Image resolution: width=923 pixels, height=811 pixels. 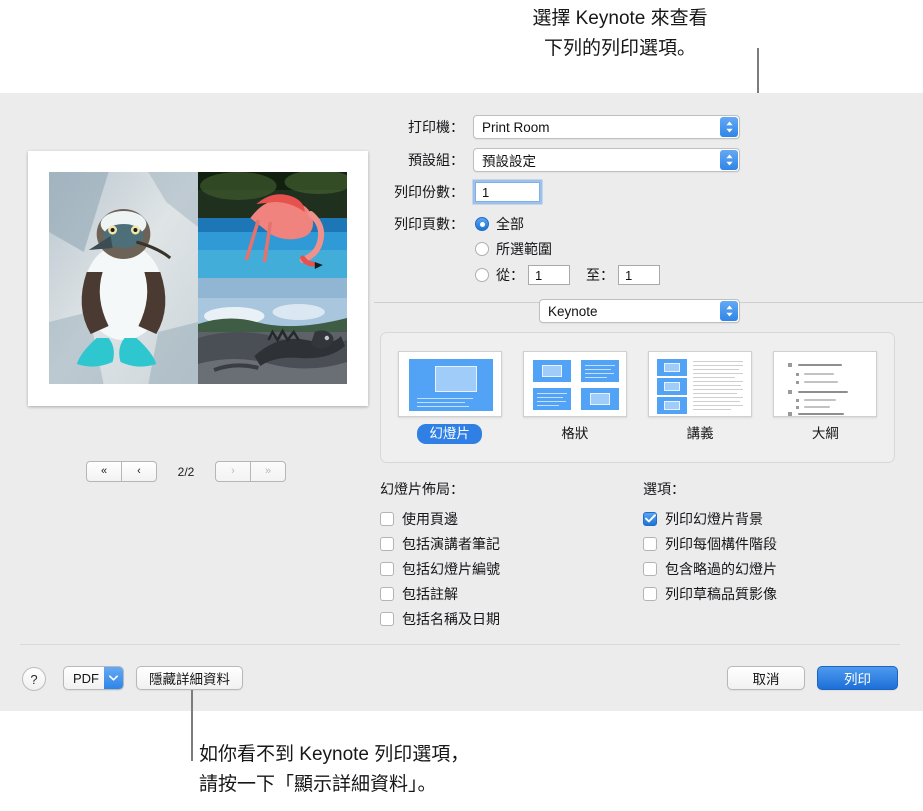 What do you see at coordinates (451, 568) in the screenshot?
I see `checkbox-label: 包括幻燈片編號` at bounding box center [451, 568].